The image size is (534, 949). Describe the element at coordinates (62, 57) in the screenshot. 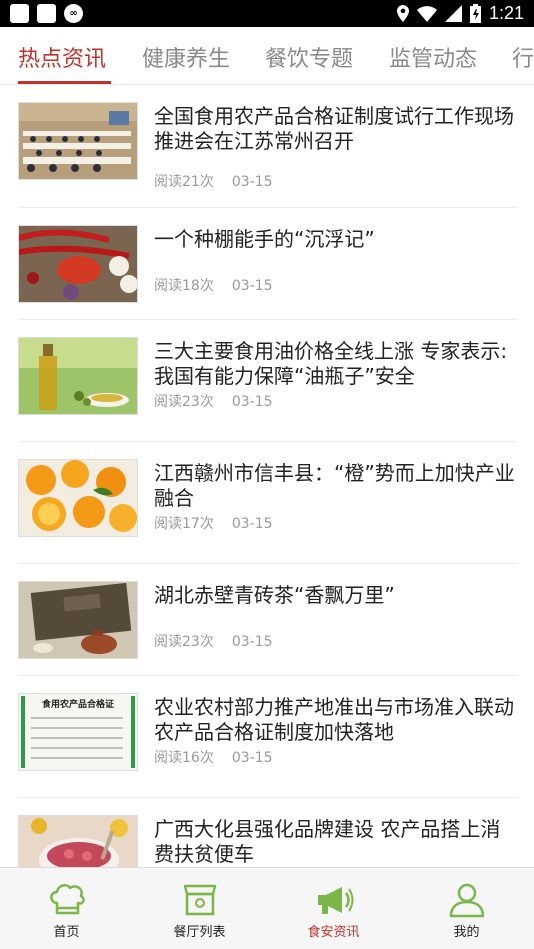

I see `tab-hot-news: 热点资讯` at that location.